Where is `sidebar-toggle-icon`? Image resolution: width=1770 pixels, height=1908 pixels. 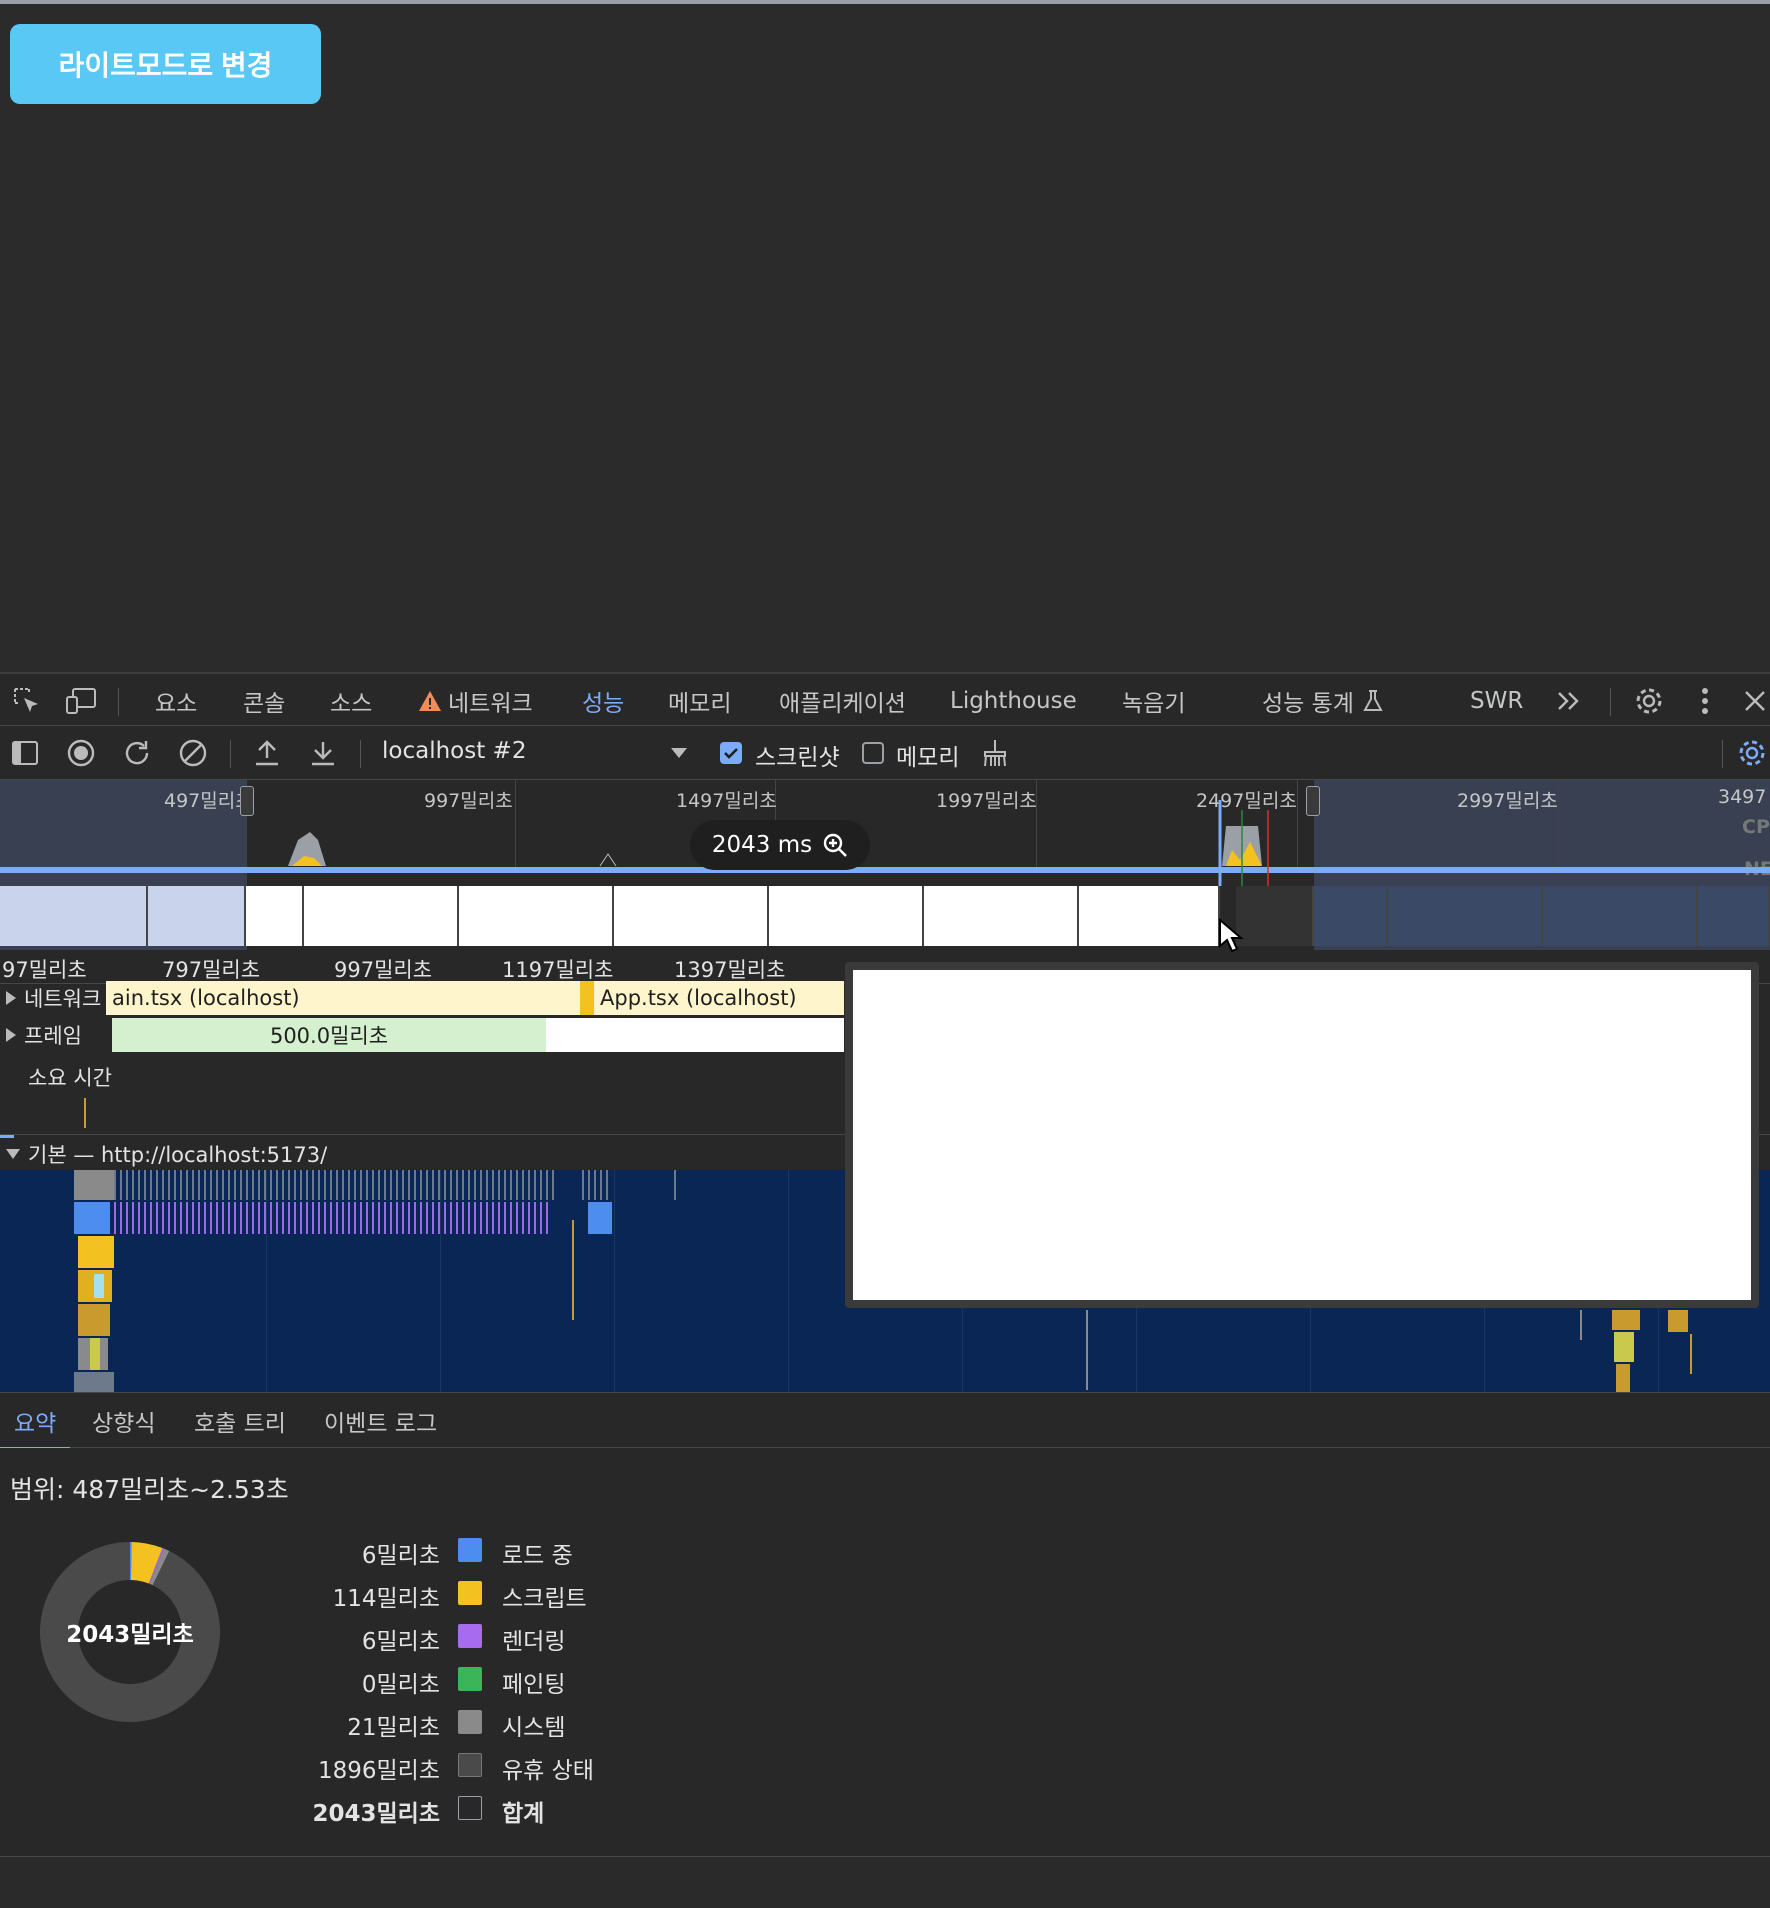
sidebar-toggle-icon is located at coordinates (25, 753).